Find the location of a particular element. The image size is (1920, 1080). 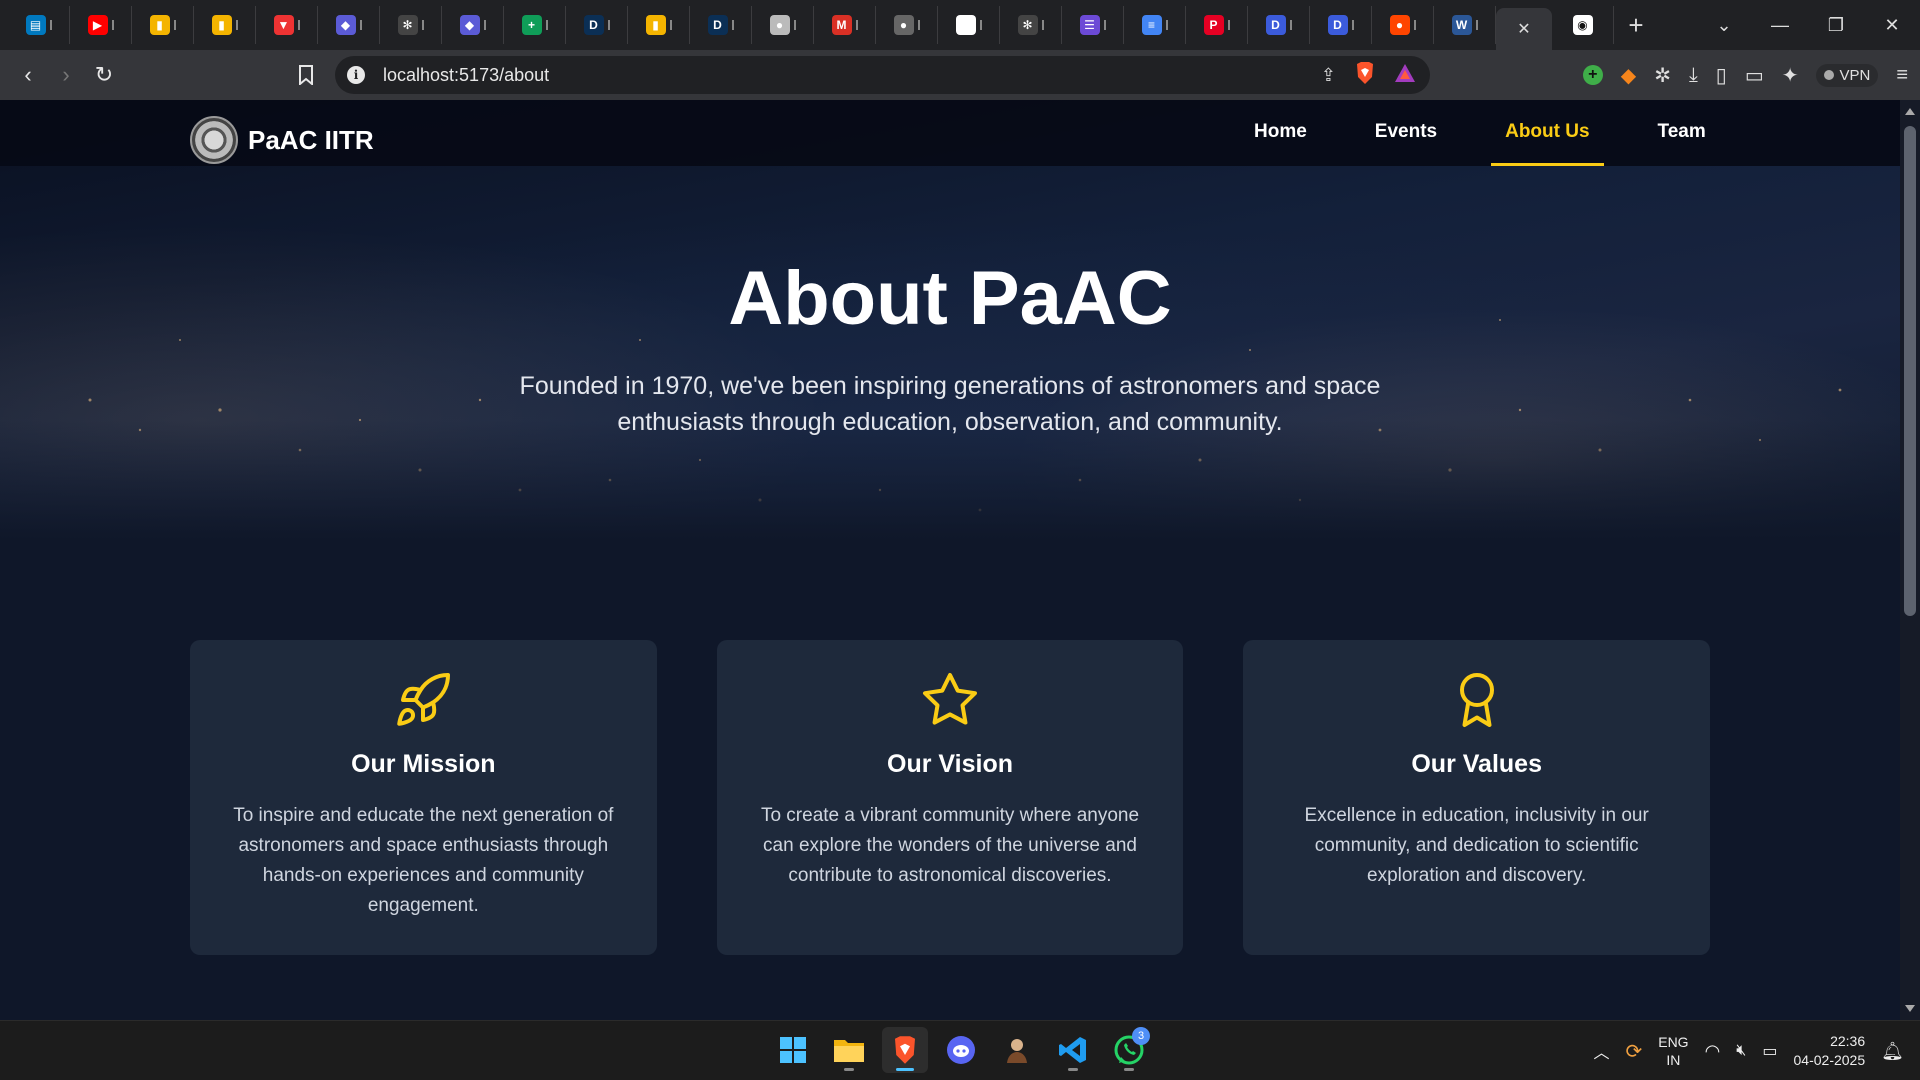

close-window-button: ✕ is located at coordinates (1892, 25).